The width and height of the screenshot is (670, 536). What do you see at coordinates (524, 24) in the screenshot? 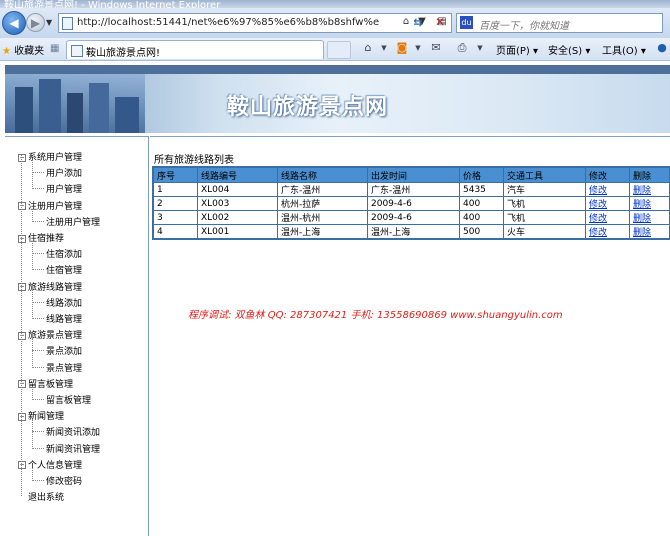
I see `search-placeholder: 百度一下，你就知道` at bounding box center [524, 24].